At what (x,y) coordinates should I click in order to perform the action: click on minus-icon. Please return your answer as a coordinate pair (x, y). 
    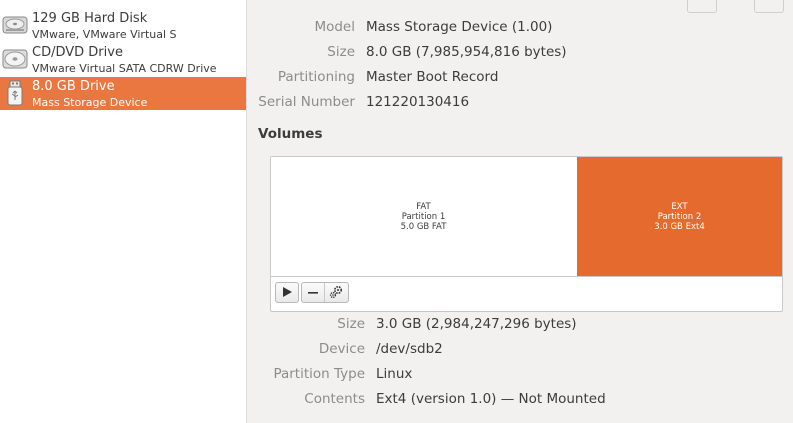
    Looking at the image, I should click on (313, 293).